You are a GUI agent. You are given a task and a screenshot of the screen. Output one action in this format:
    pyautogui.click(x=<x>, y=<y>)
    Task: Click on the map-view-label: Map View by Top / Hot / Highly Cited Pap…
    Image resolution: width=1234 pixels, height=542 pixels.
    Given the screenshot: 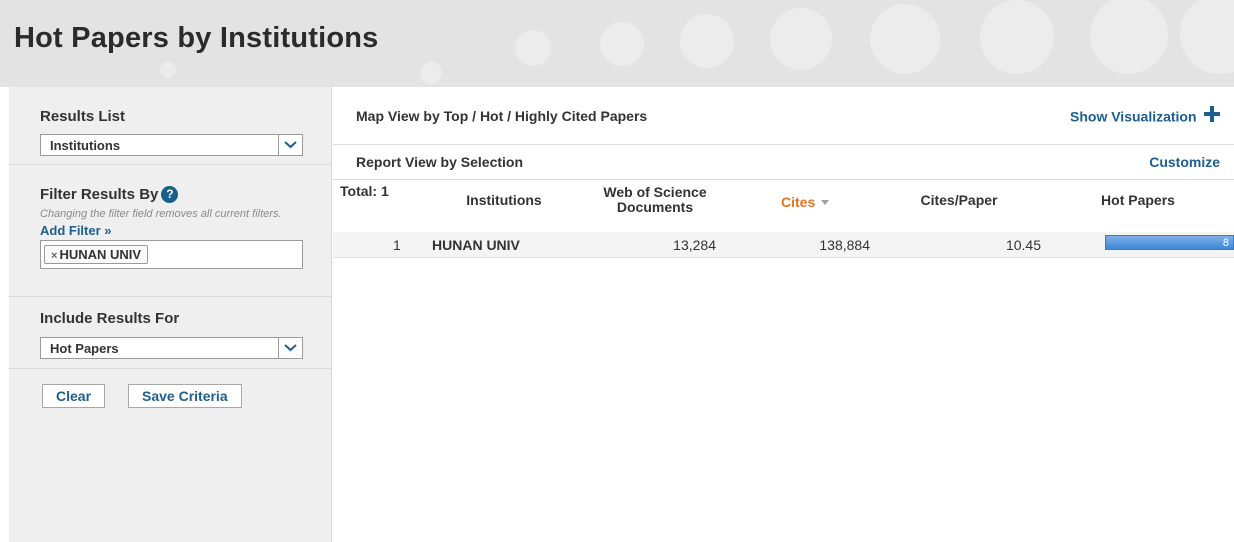 What is the action you would take?
    pyautogui.click(x=502, y=116)
    